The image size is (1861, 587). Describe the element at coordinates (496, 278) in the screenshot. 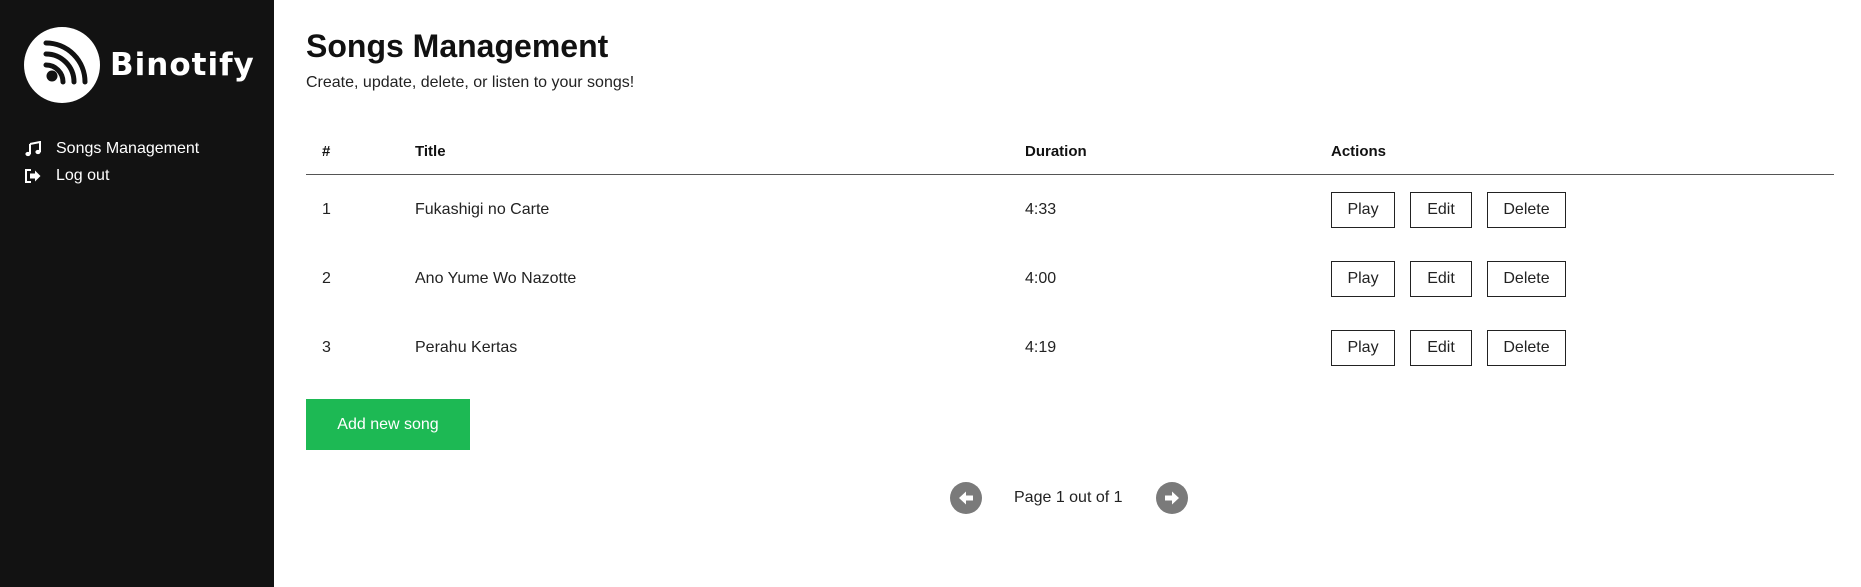

I see `song-title: Ano Yume Wo Nazotte` at that location.